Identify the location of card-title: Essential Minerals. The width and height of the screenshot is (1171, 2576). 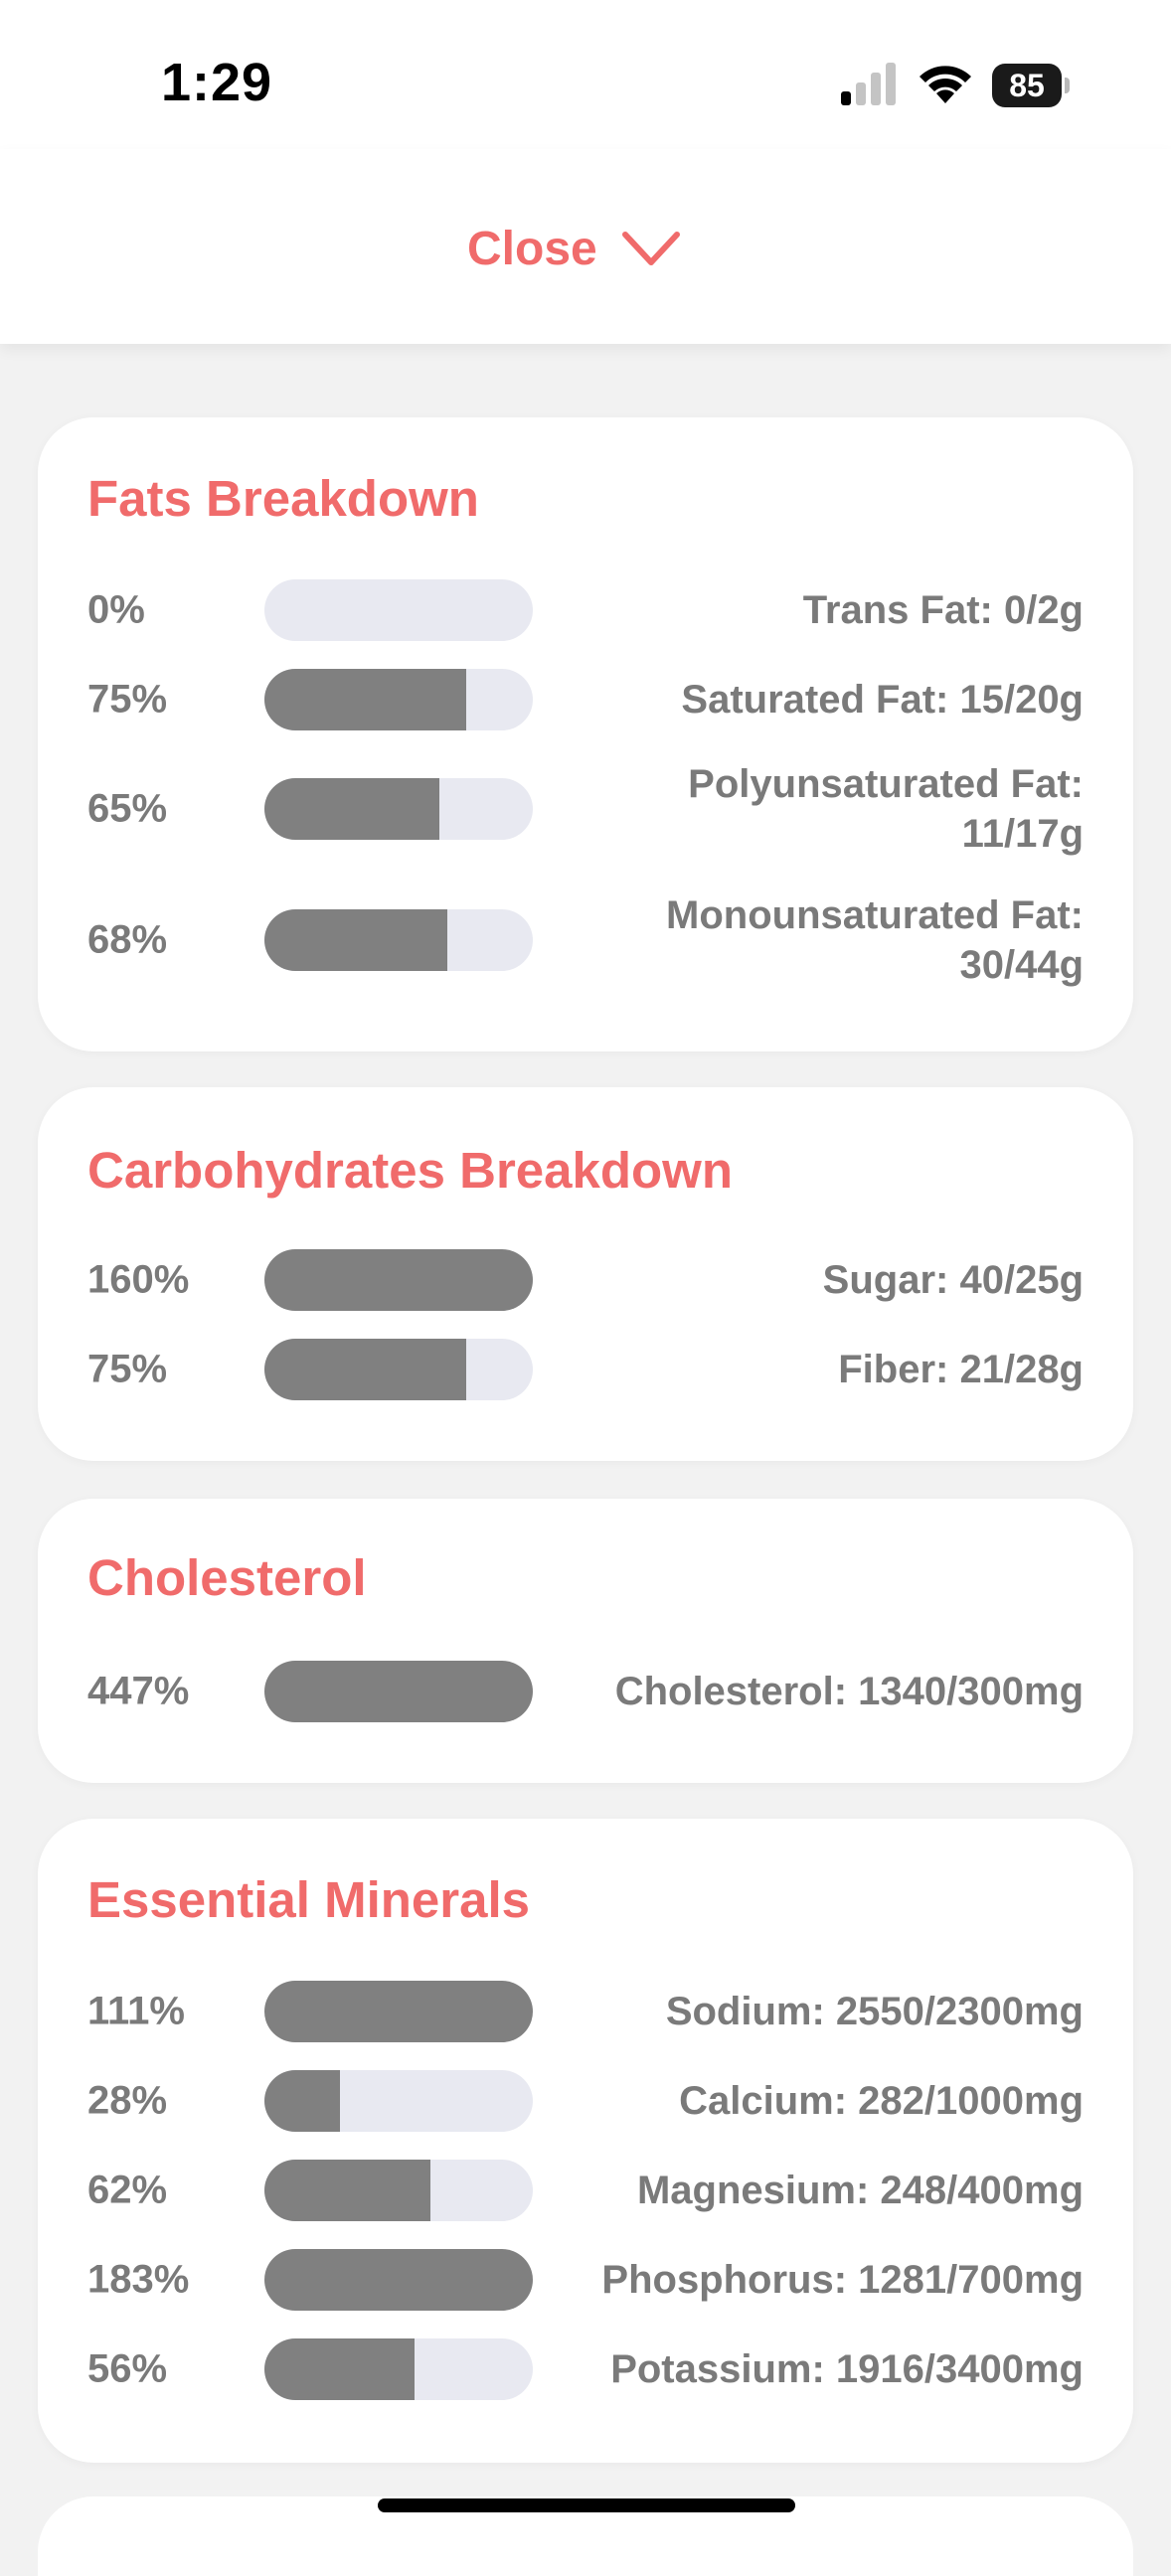
(309, 1899).